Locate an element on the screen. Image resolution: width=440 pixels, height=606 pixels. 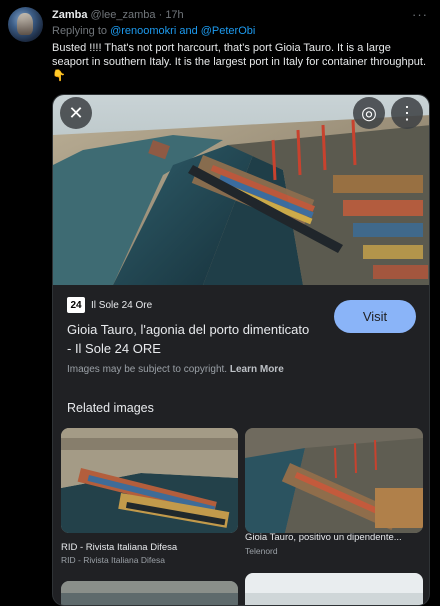
close-icon: ✕ is located at coordinates (76, 113).